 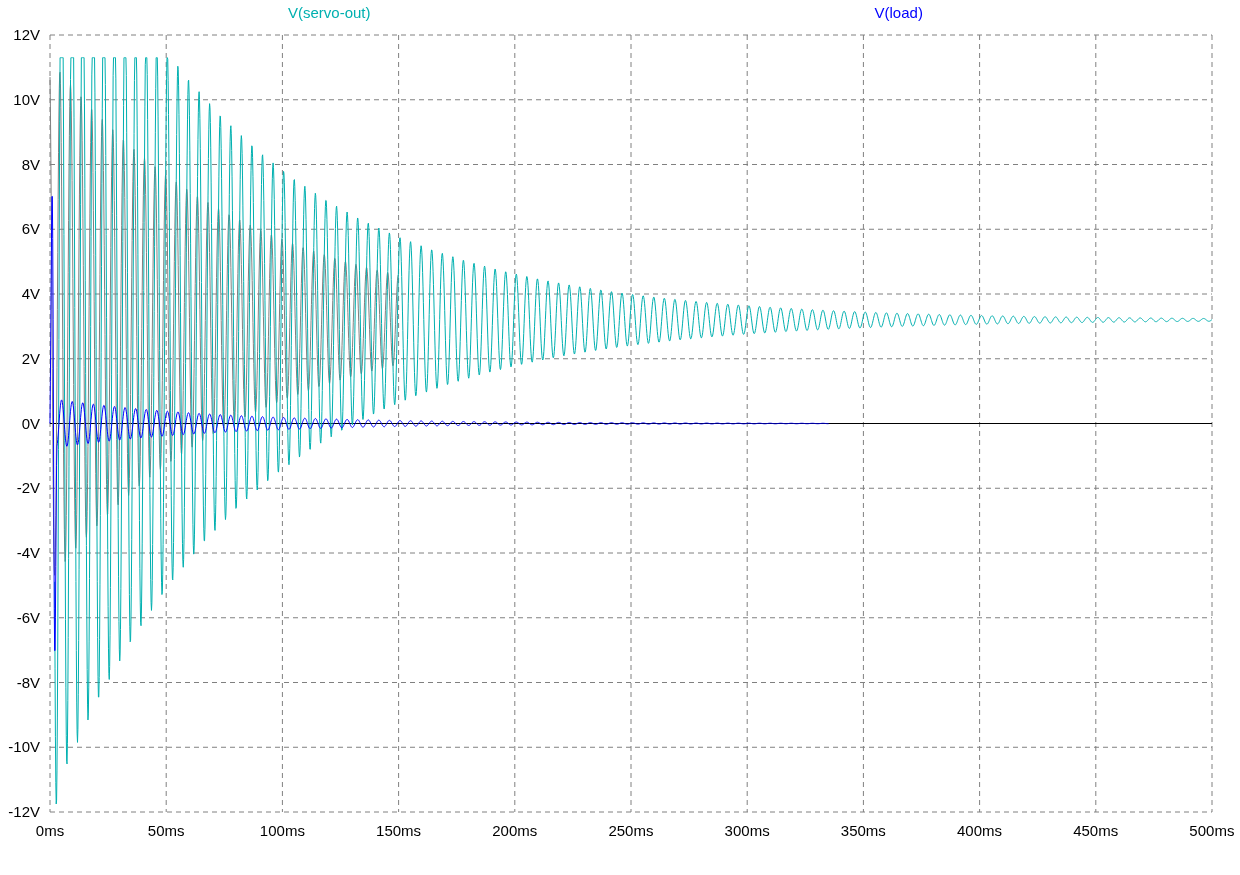 What do you see at coordinates (28, 617) in the screenshot?
I see `axis-tick-label: -6V` at bounding box center [28, 617].